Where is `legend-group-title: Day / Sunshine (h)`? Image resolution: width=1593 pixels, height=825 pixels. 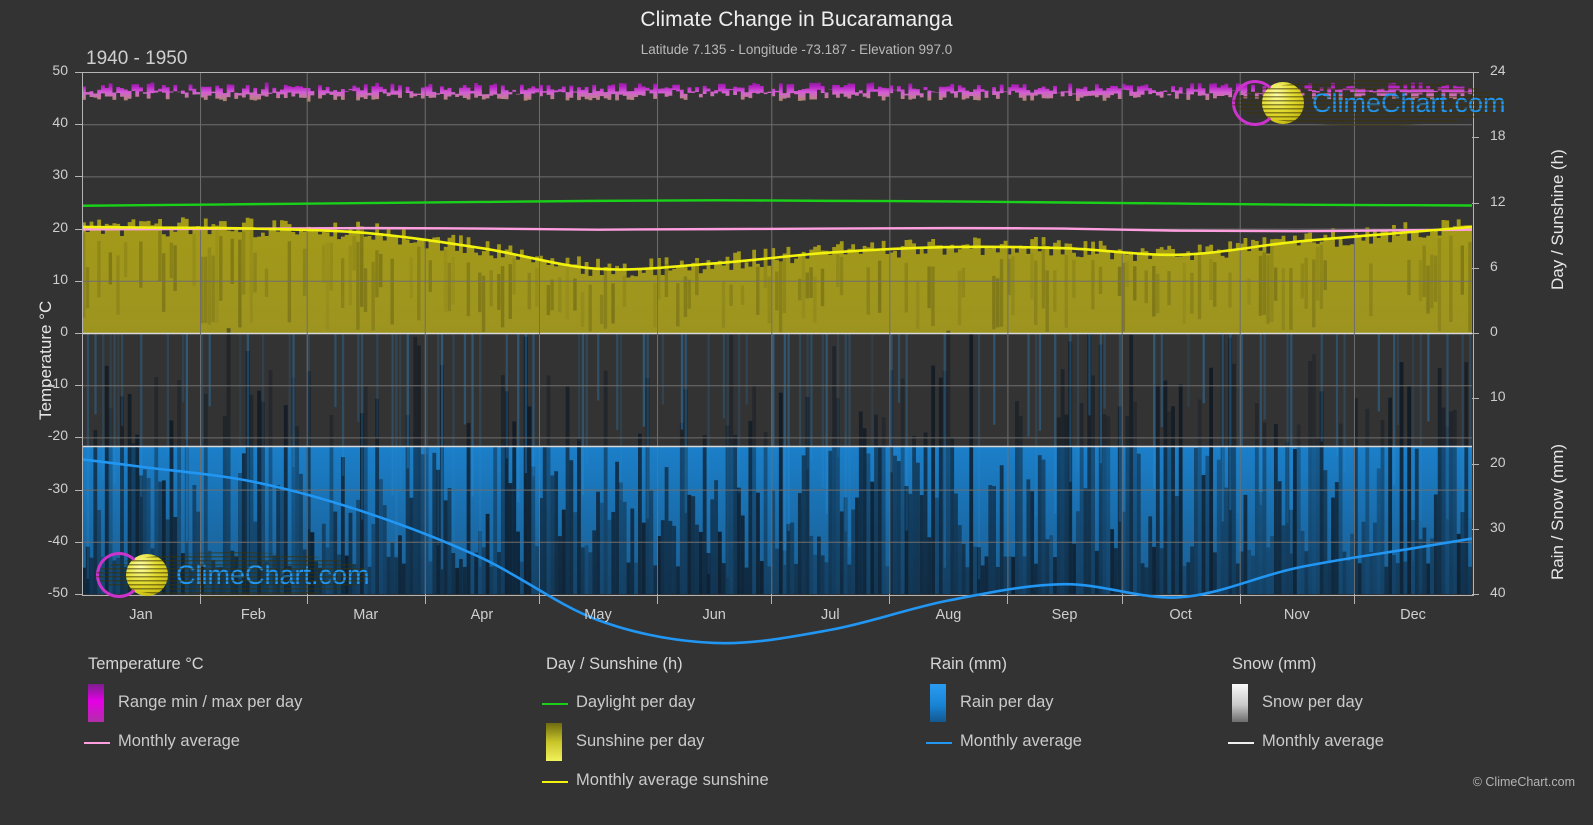
legend-group-title: Day / Sunshine (h) is located at coordinates (614, 664).